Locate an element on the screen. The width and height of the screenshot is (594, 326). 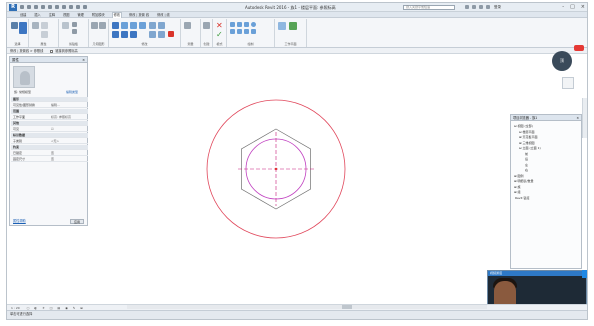
browser-node: 后 is located at coordinates (526, 159).